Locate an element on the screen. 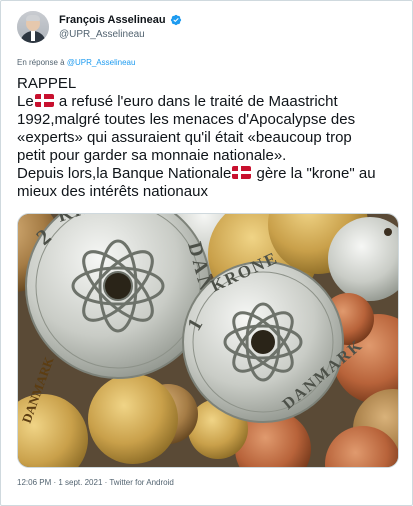 The image size is (413, 506). handle: @UPR_Asselineau is located at coordinates (120, 34).